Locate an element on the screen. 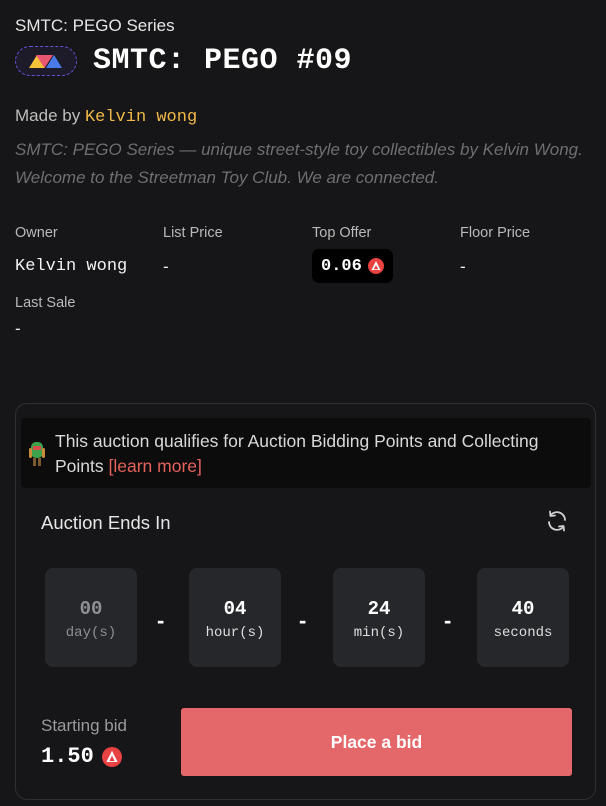 This screenshot has width=606, height=806. countdown-minutes: 24 min(s) is located at coordinates (379, 617).